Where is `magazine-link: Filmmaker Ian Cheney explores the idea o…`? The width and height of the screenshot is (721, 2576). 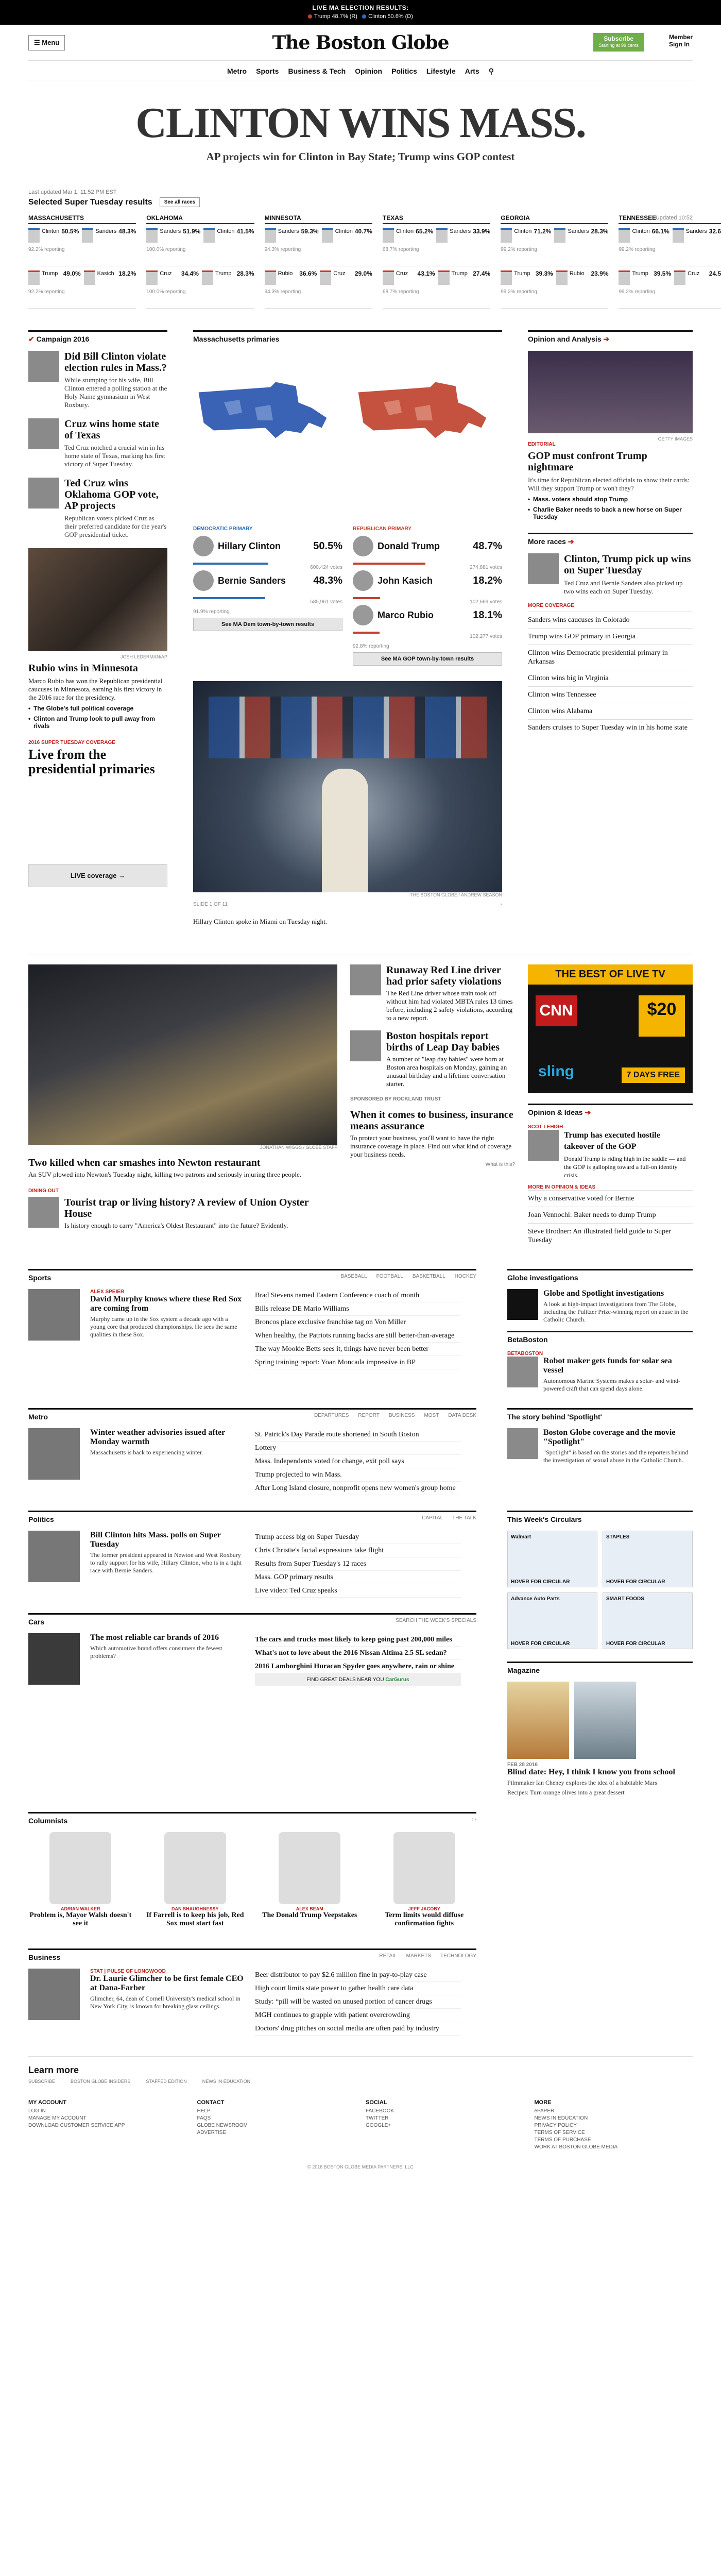
magazine-link: Filmmaker Ian Cheney explores the idea o… is located at coordinates (600, 1783).